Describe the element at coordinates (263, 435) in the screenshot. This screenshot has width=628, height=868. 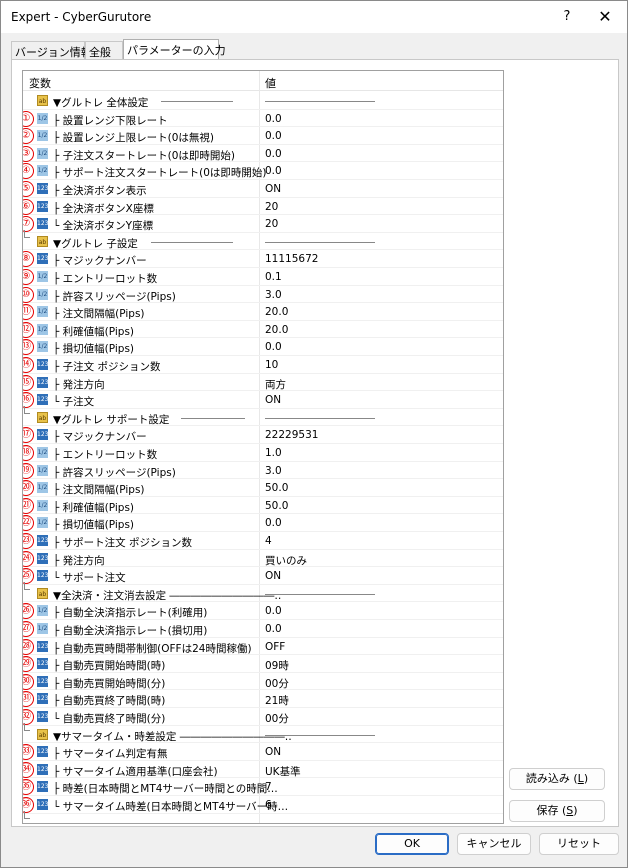
I see `parameter-row: ⑰ 123 ├ マジックナンバー 22229531` at that location.